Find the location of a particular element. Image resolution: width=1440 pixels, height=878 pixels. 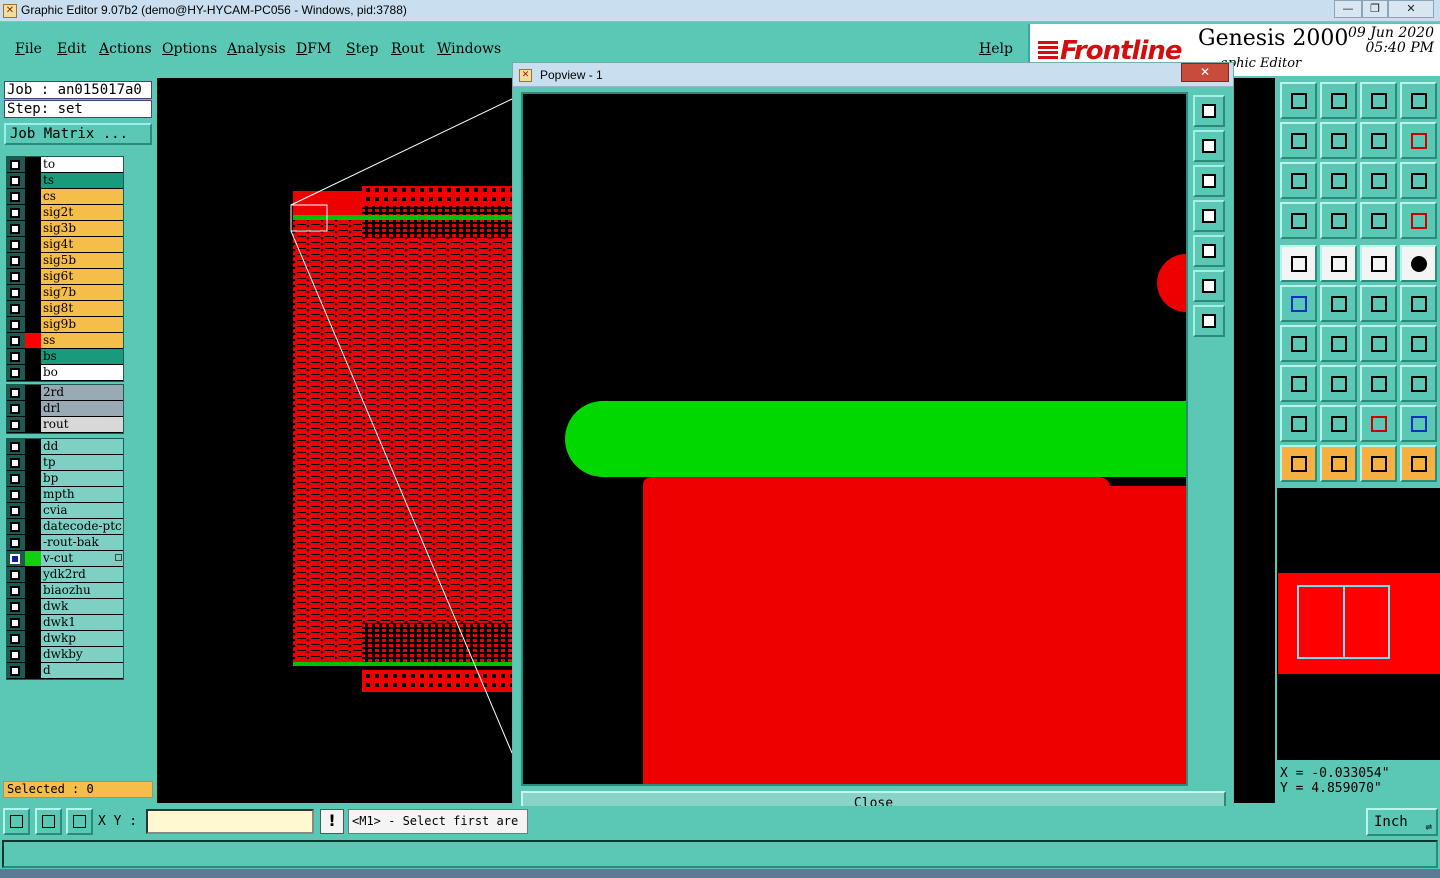

pan-right-icon is located at coordinates (1209, 251).